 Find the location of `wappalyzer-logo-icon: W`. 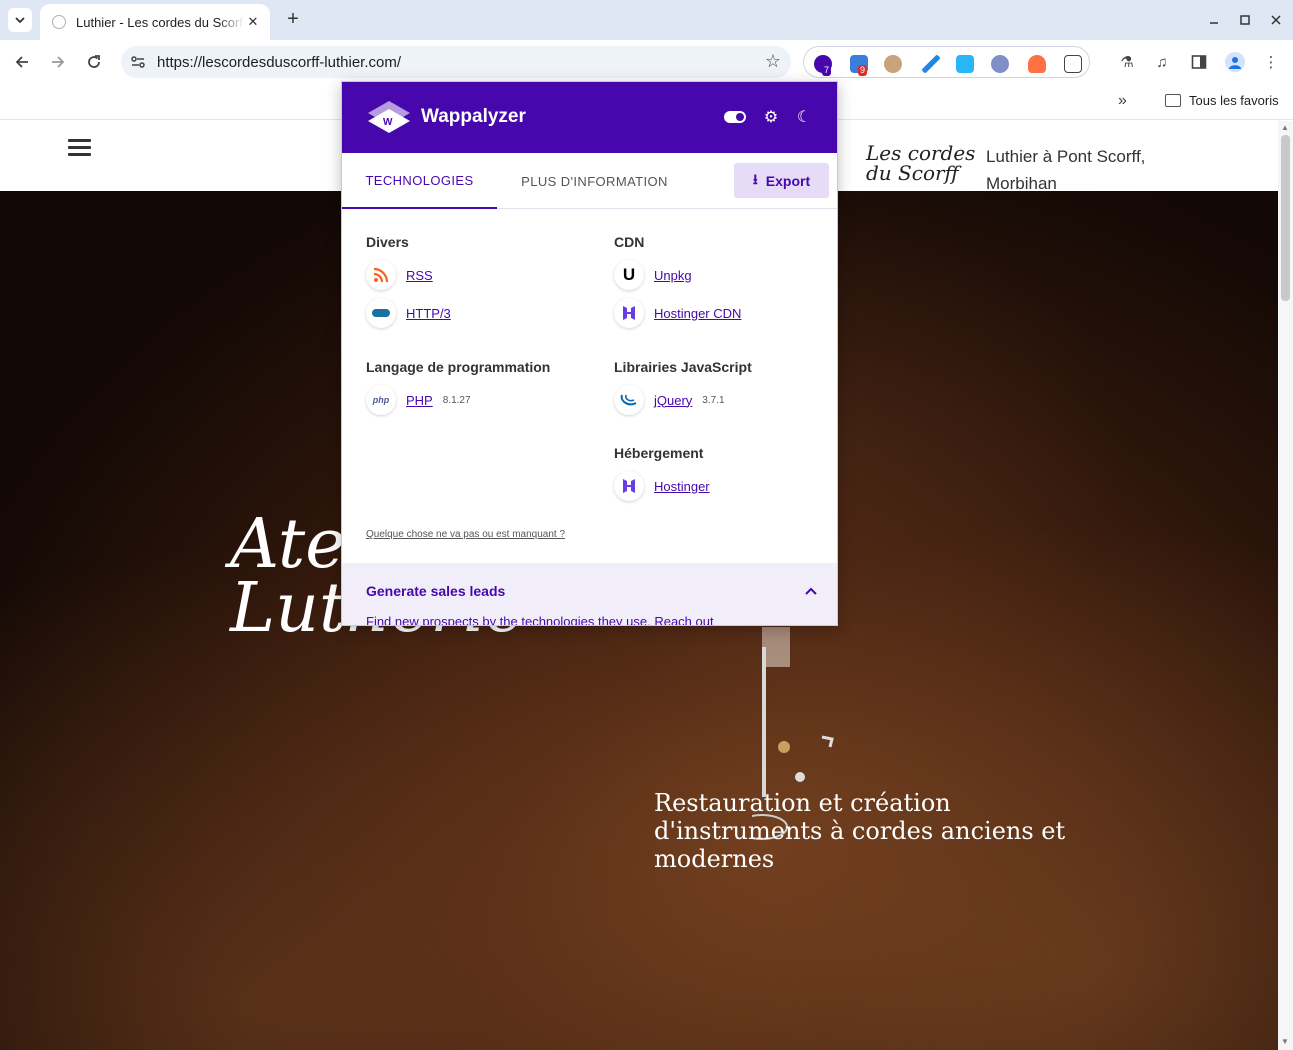

wappalyzer-logo-icon: W is located at coordinates (389, 117).